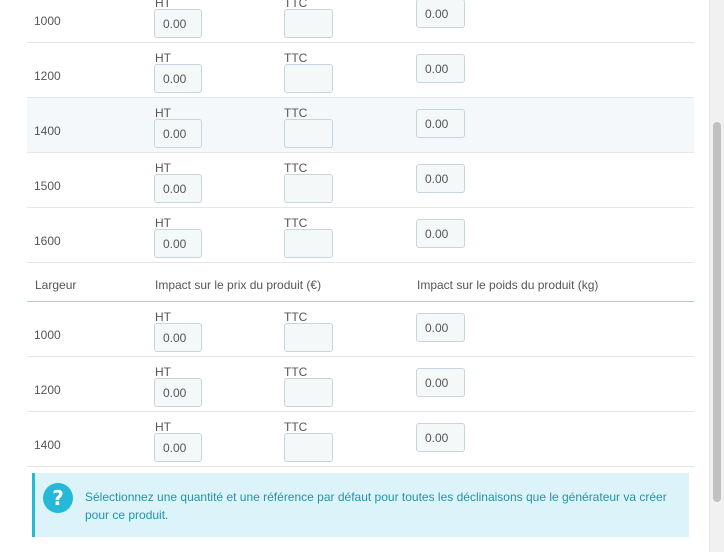  I want to click on price-impact-header: Impact sur le prix du produit (€), so click(238, 285).